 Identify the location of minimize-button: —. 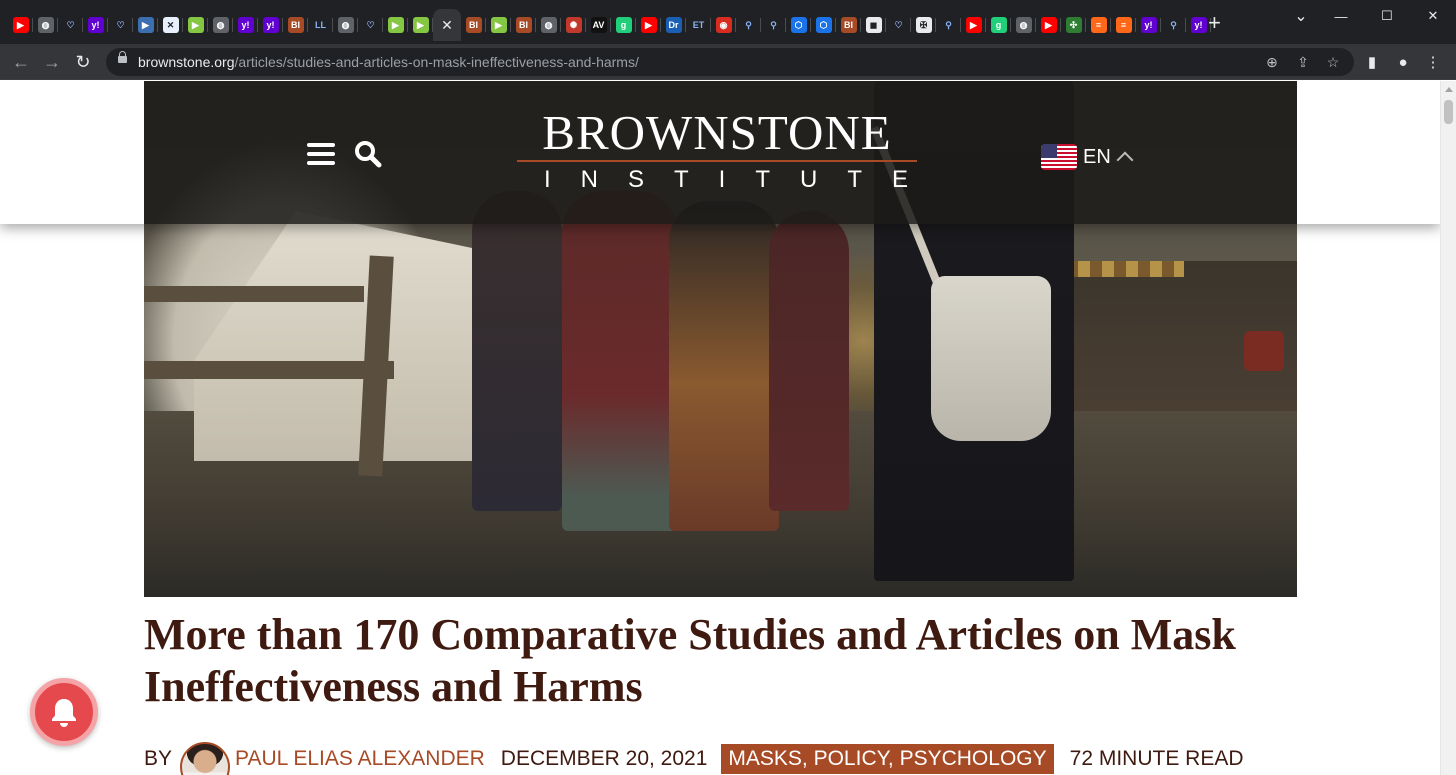
(1341, 16).